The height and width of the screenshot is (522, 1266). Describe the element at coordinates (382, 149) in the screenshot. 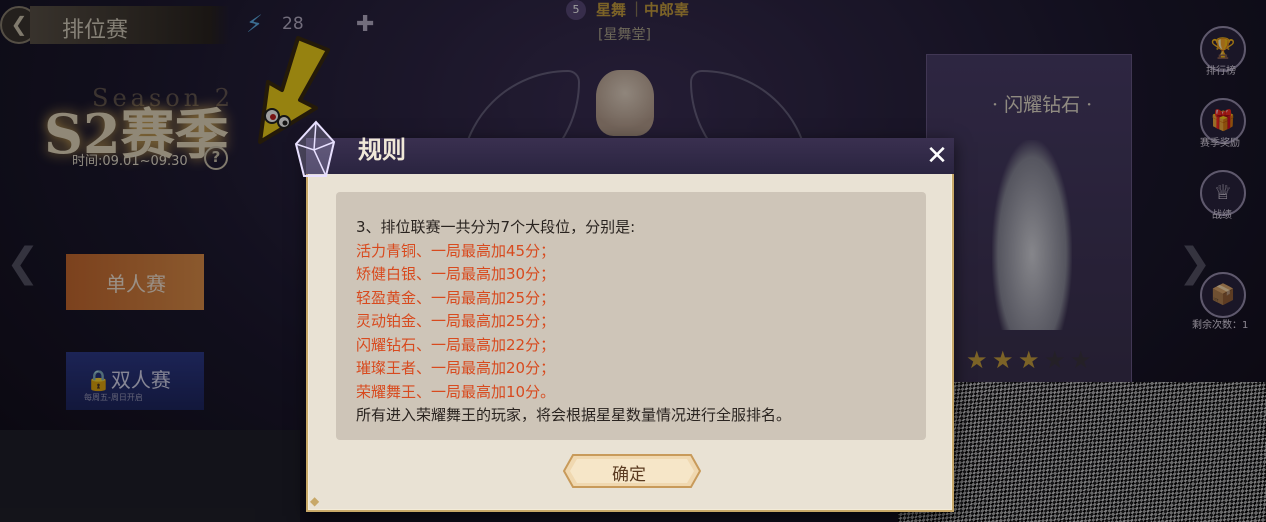

I see `rules-dialog-title: 规则` at that location.